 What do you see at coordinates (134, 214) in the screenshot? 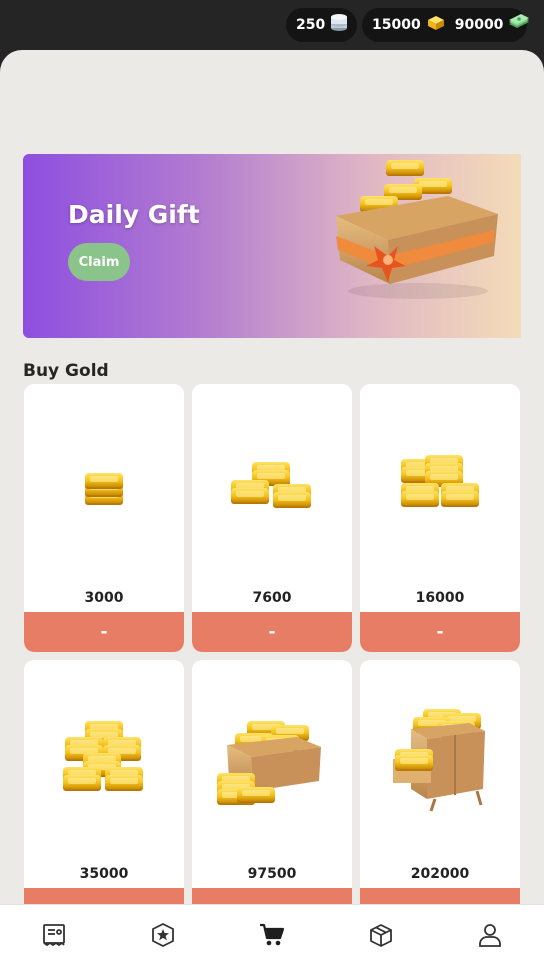
I see `daily-gift-title: Daily Gift` at bounding box center [134, 214].